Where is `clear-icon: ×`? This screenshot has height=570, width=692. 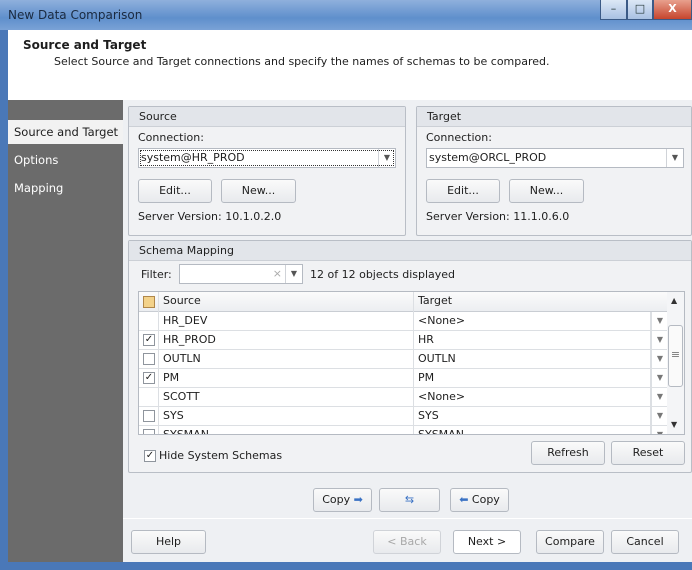
clear-icon: × is located at coordinates (277, 274).